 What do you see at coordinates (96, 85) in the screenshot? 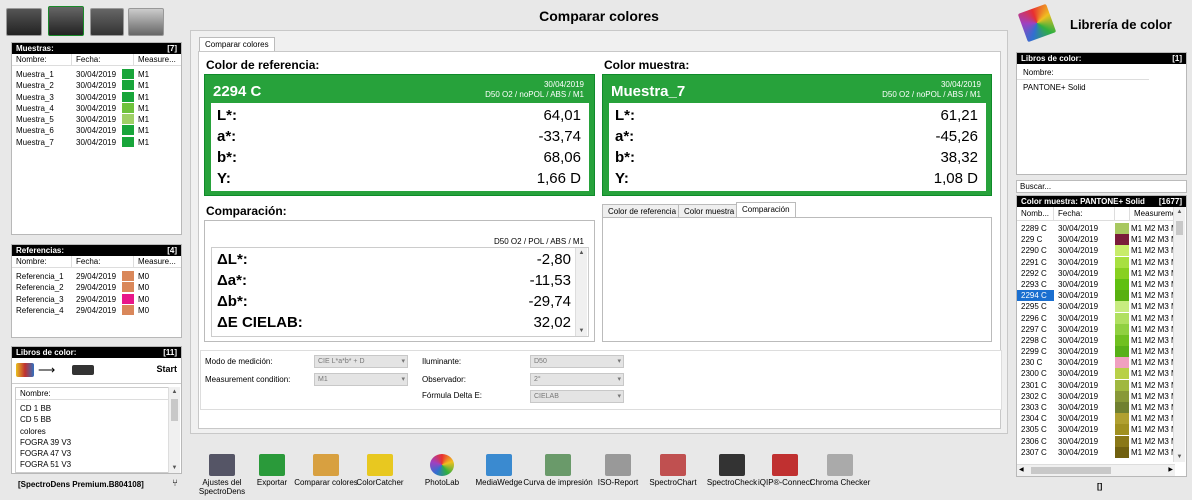
I see `muestra-row: Muestra_2 30/04/2019 M1` at bounding box center [96, 85].